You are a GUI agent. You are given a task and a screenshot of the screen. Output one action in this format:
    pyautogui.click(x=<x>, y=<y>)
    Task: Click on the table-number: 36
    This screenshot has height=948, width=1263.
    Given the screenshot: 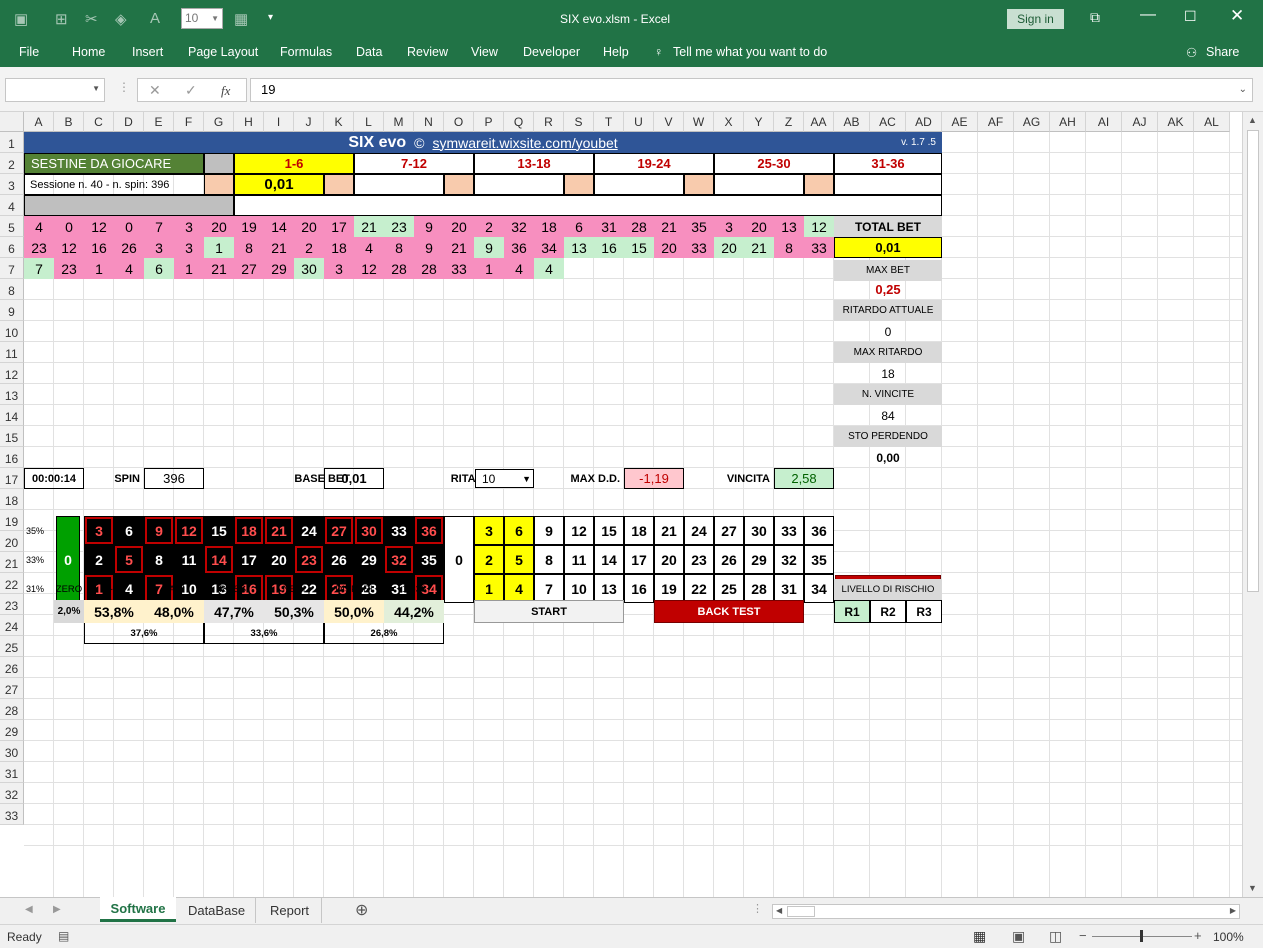 What is the action you would take?
    pyautogui.click(x=819, y=530)
    